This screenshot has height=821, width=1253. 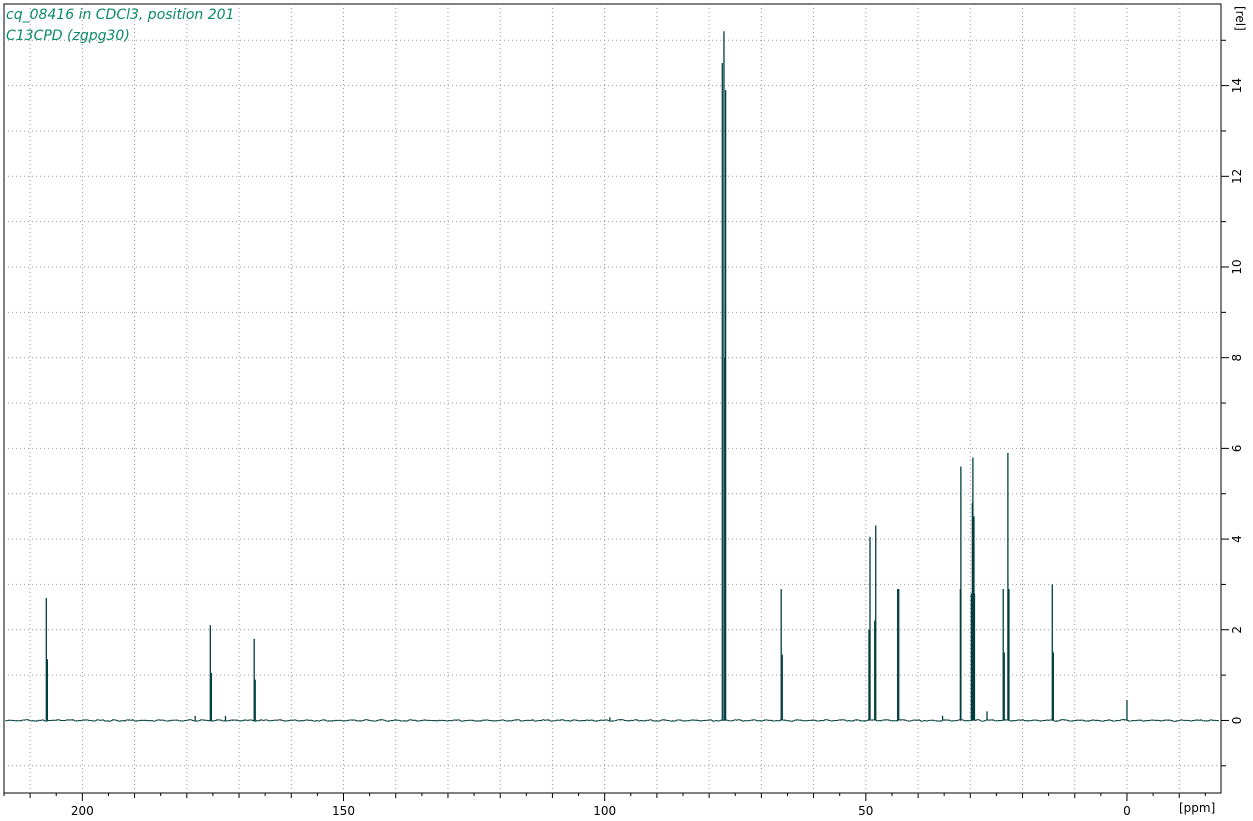 What do you see at coordinates (1237, 176) in the screenshot?
I see `y-tick-label: 12` at bounding box center [1237, 176].